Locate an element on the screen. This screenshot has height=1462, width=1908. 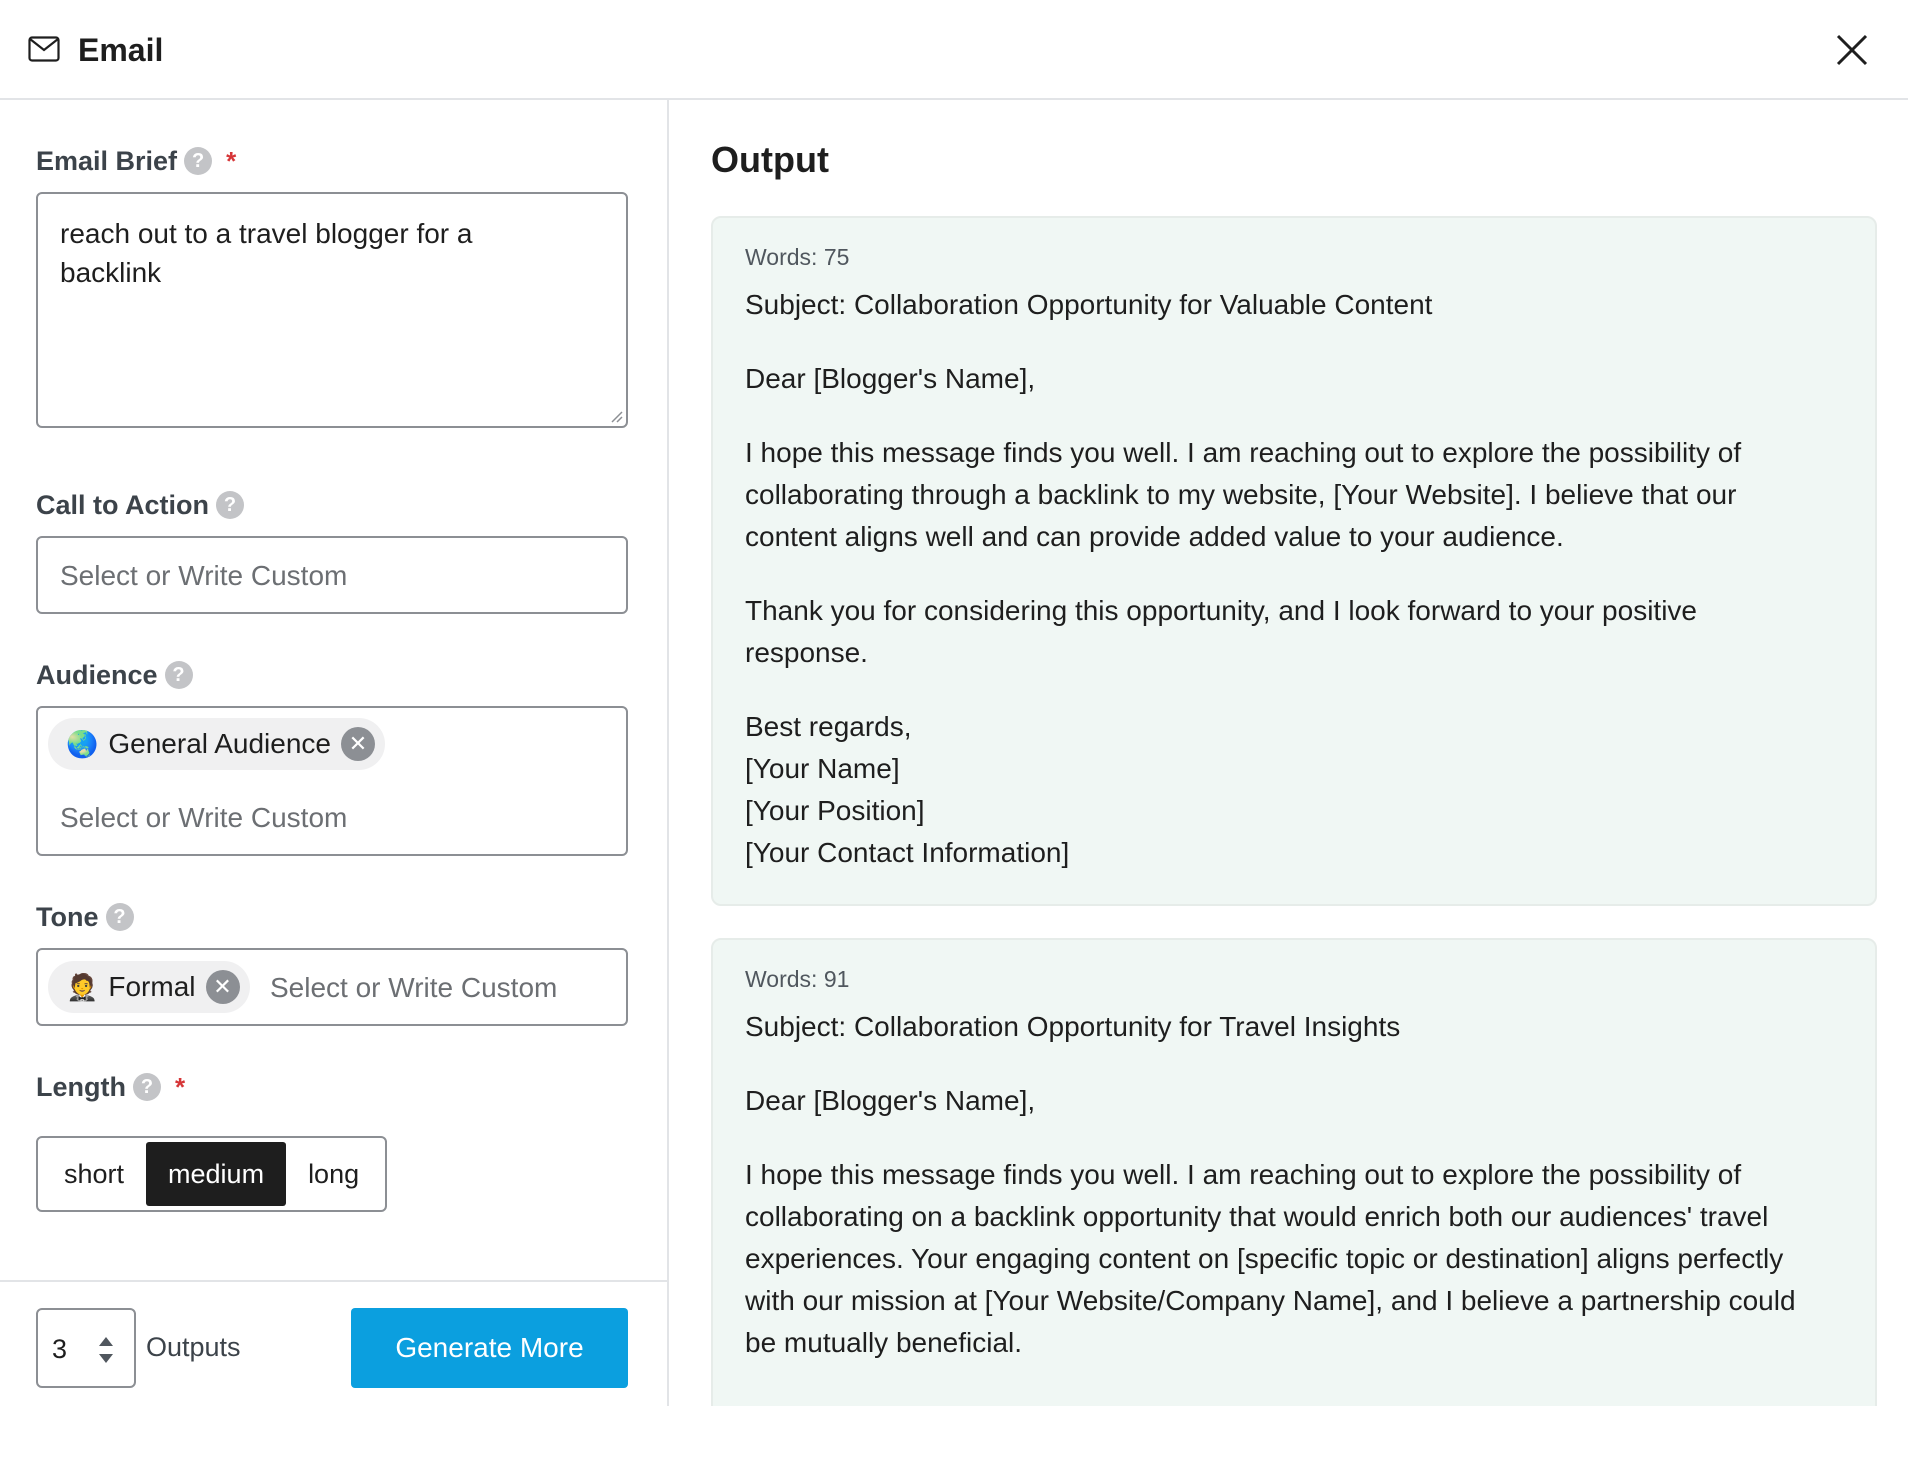
audience-placeholder: Select or Write Custom is located at coordinates (204, 817).